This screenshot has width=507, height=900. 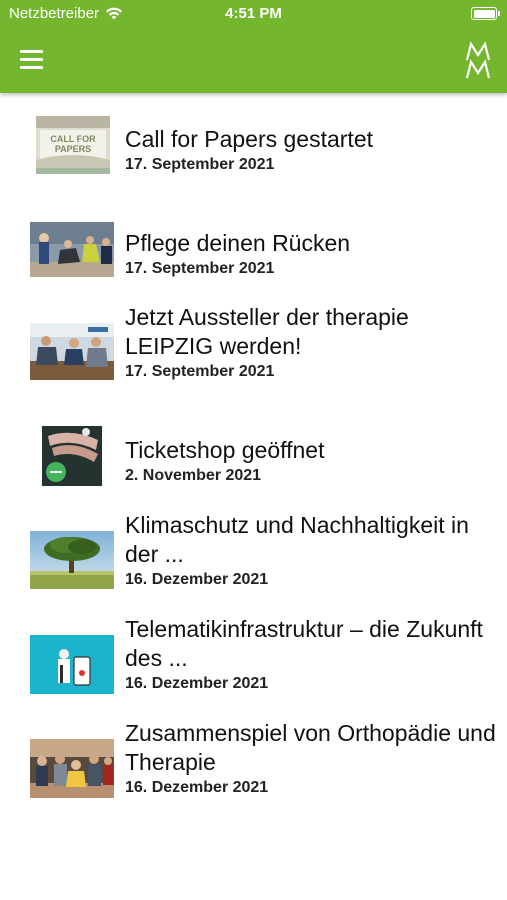 I want to click on news-item: Ticketshop geöffnet 2. November 2021, so click(x=253, y=455).